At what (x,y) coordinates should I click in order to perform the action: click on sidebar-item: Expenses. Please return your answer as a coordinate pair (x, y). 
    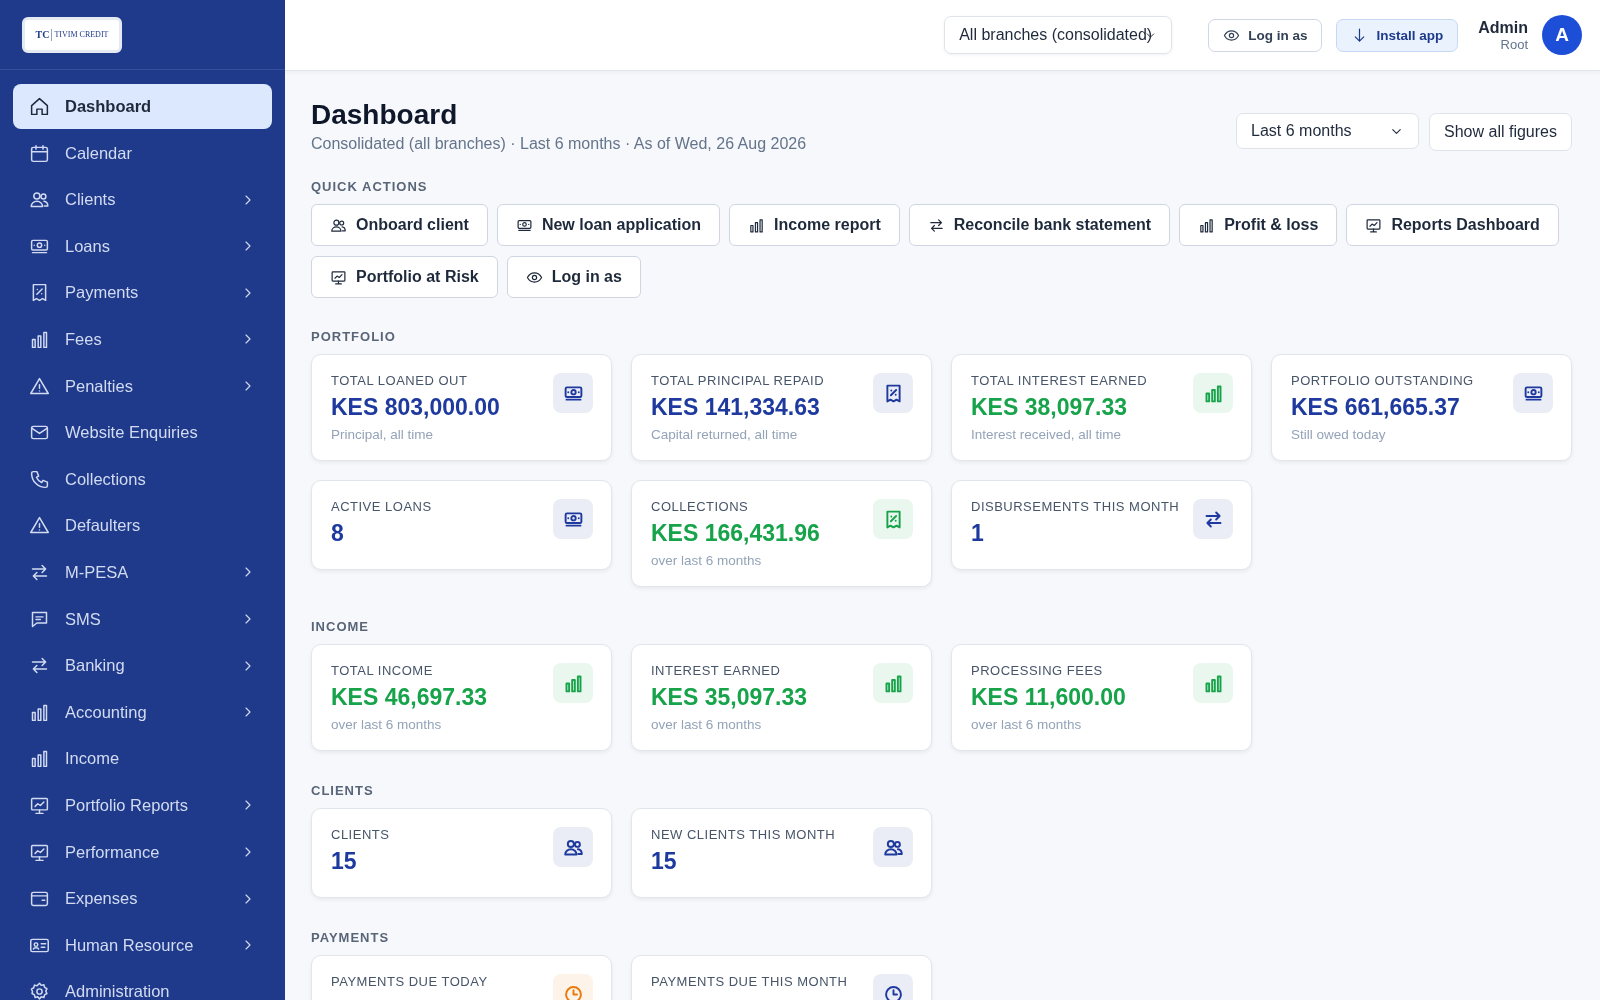
    Looking at the image, I should click on (142, 899).